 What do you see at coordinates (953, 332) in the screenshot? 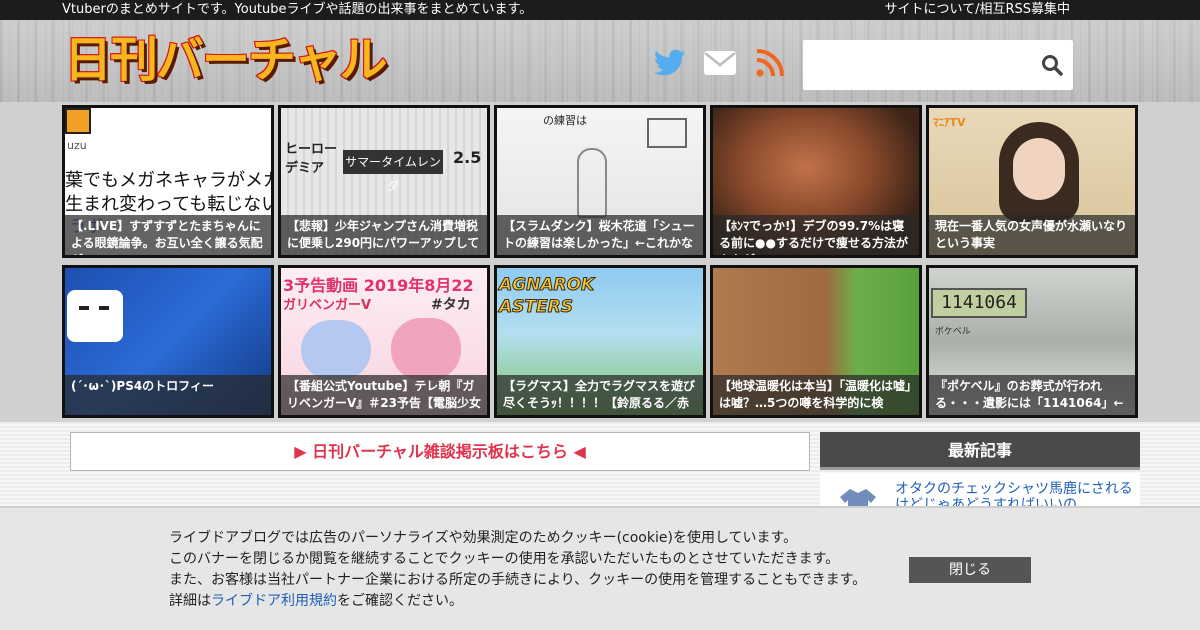
I see `thumbnail-text: ポケベル` at bounding box center [953, 332].